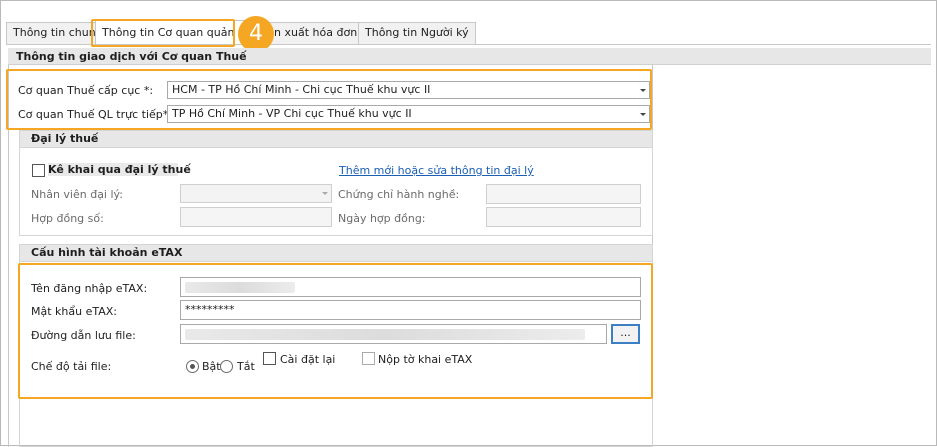 The image size is (937, 447). Describe the element at coordinates (211, 366) in the screenshot. I see `download-mode-on-label: Bật` at that location.